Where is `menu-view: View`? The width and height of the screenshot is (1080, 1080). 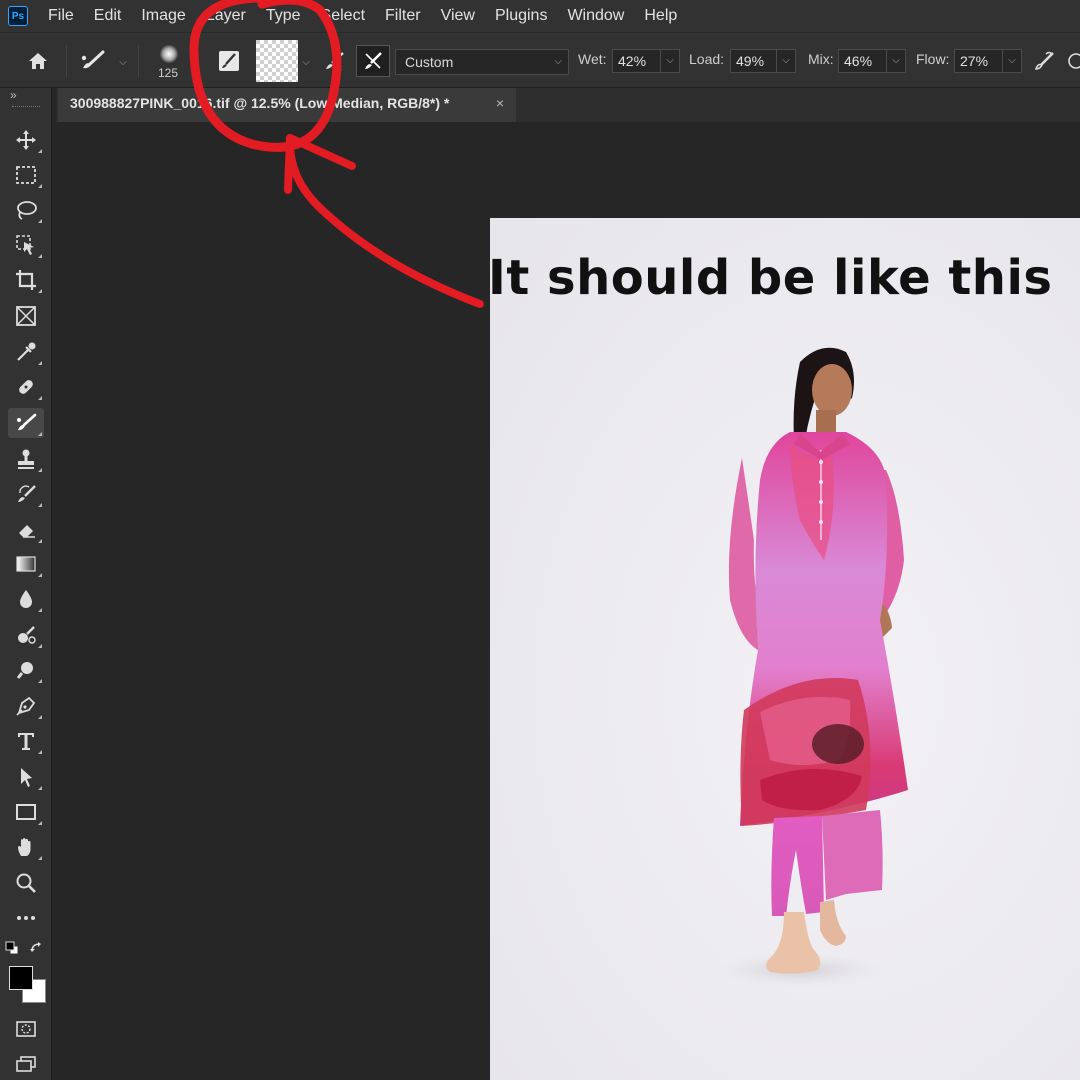 menu-view: View is located at coordinates (458, 16).